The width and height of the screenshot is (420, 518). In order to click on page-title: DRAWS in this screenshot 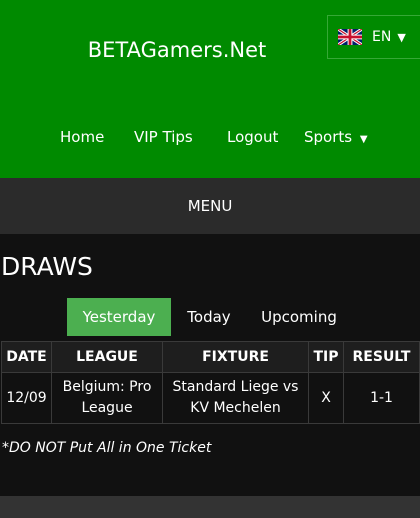, I will do `click(47, 266)`.